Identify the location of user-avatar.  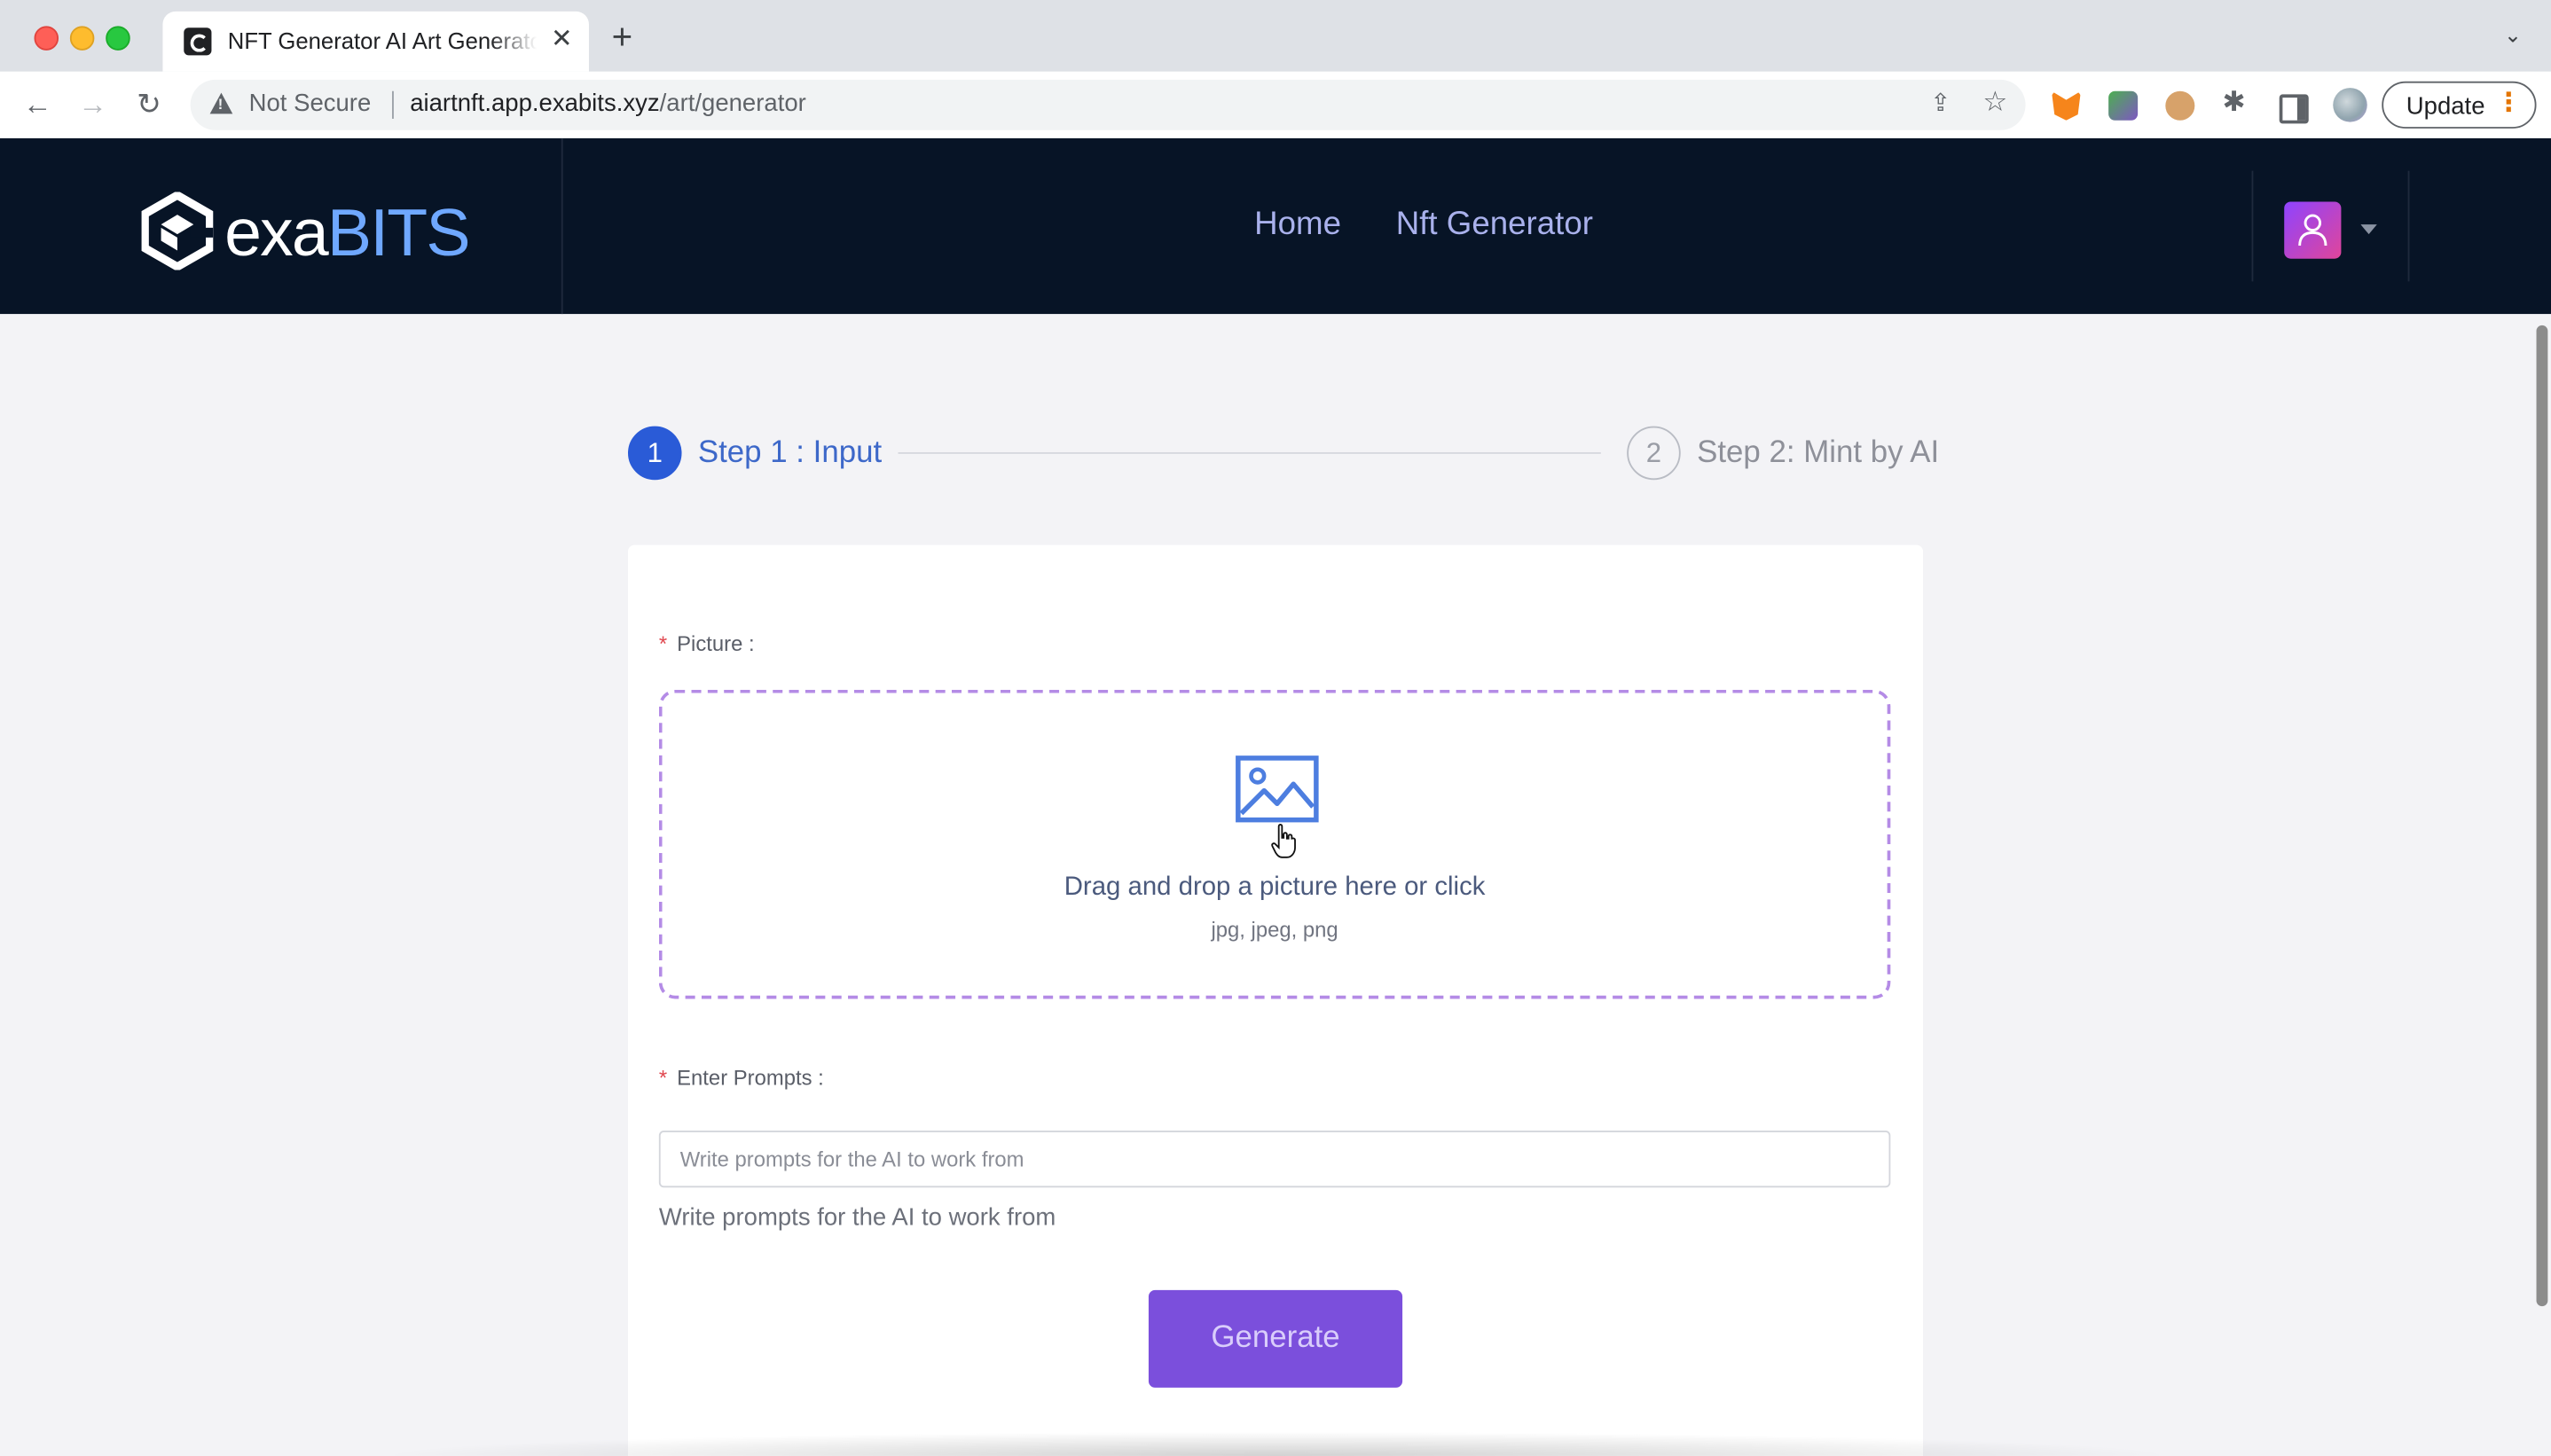
(2313, 230).